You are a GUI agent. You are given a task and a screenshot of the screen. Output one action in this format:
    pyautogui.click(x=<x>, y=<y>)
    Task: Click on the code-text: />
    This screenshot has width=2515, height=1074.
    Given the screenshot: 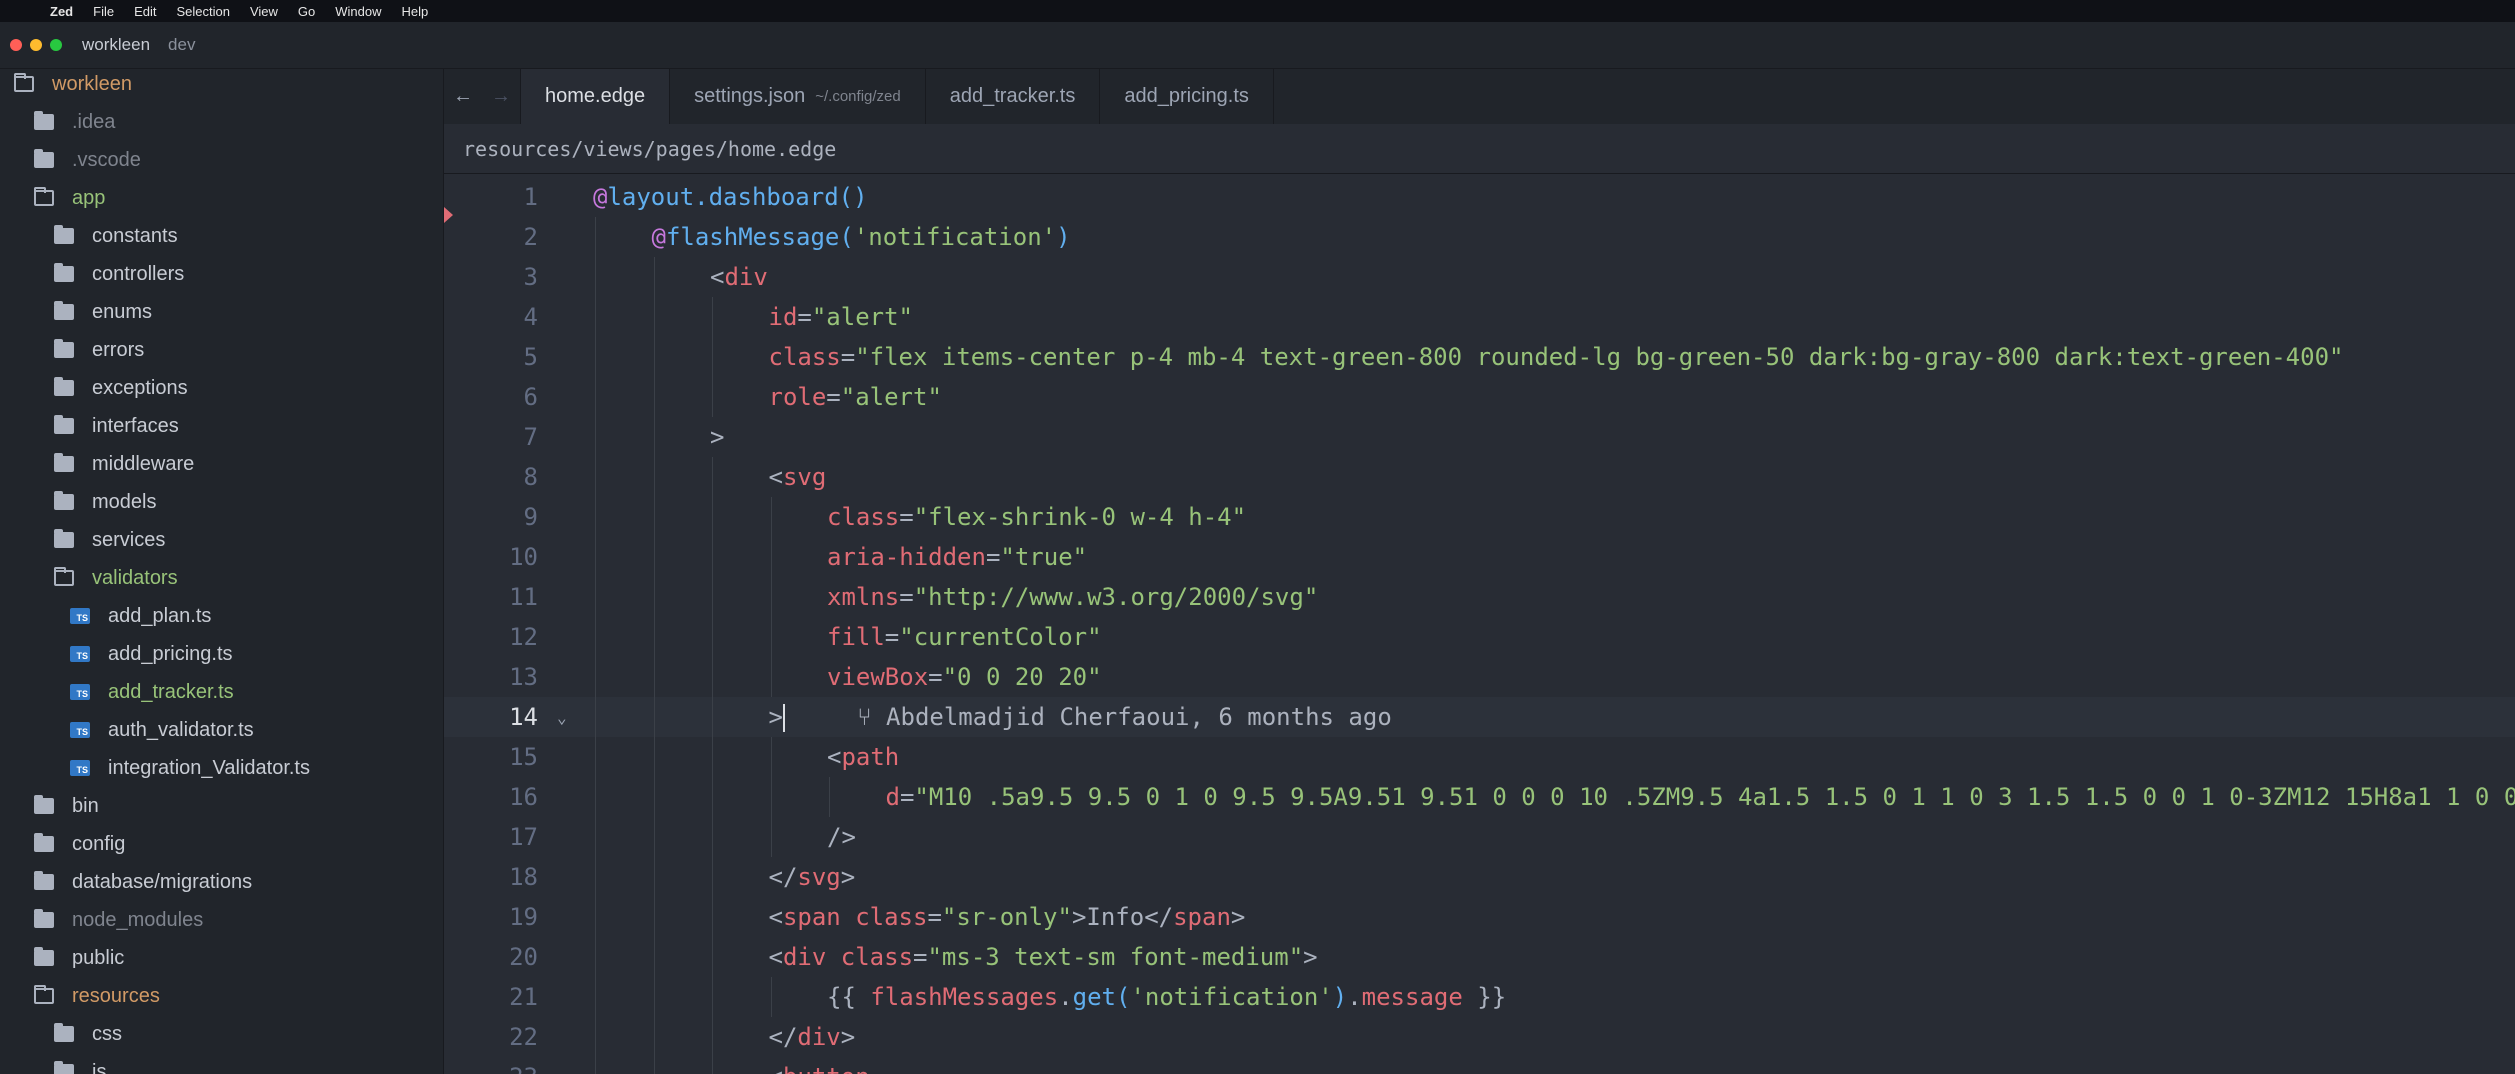 What is the action you would take?
    pyautogui.click(x=841, y=837)
    